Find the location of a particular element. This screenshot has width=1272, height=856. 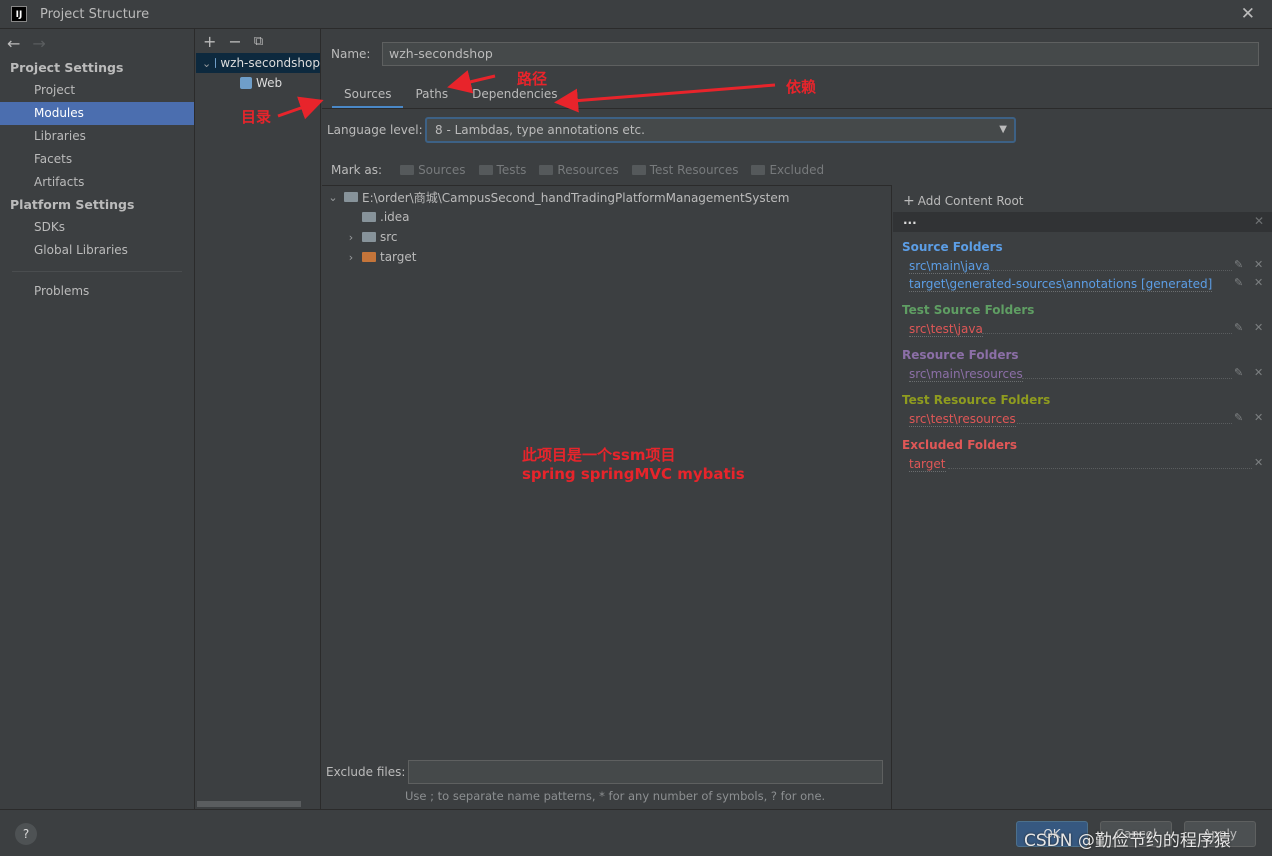

sidebar-item-sdks: SDKs is located at coordinates (97, 227).